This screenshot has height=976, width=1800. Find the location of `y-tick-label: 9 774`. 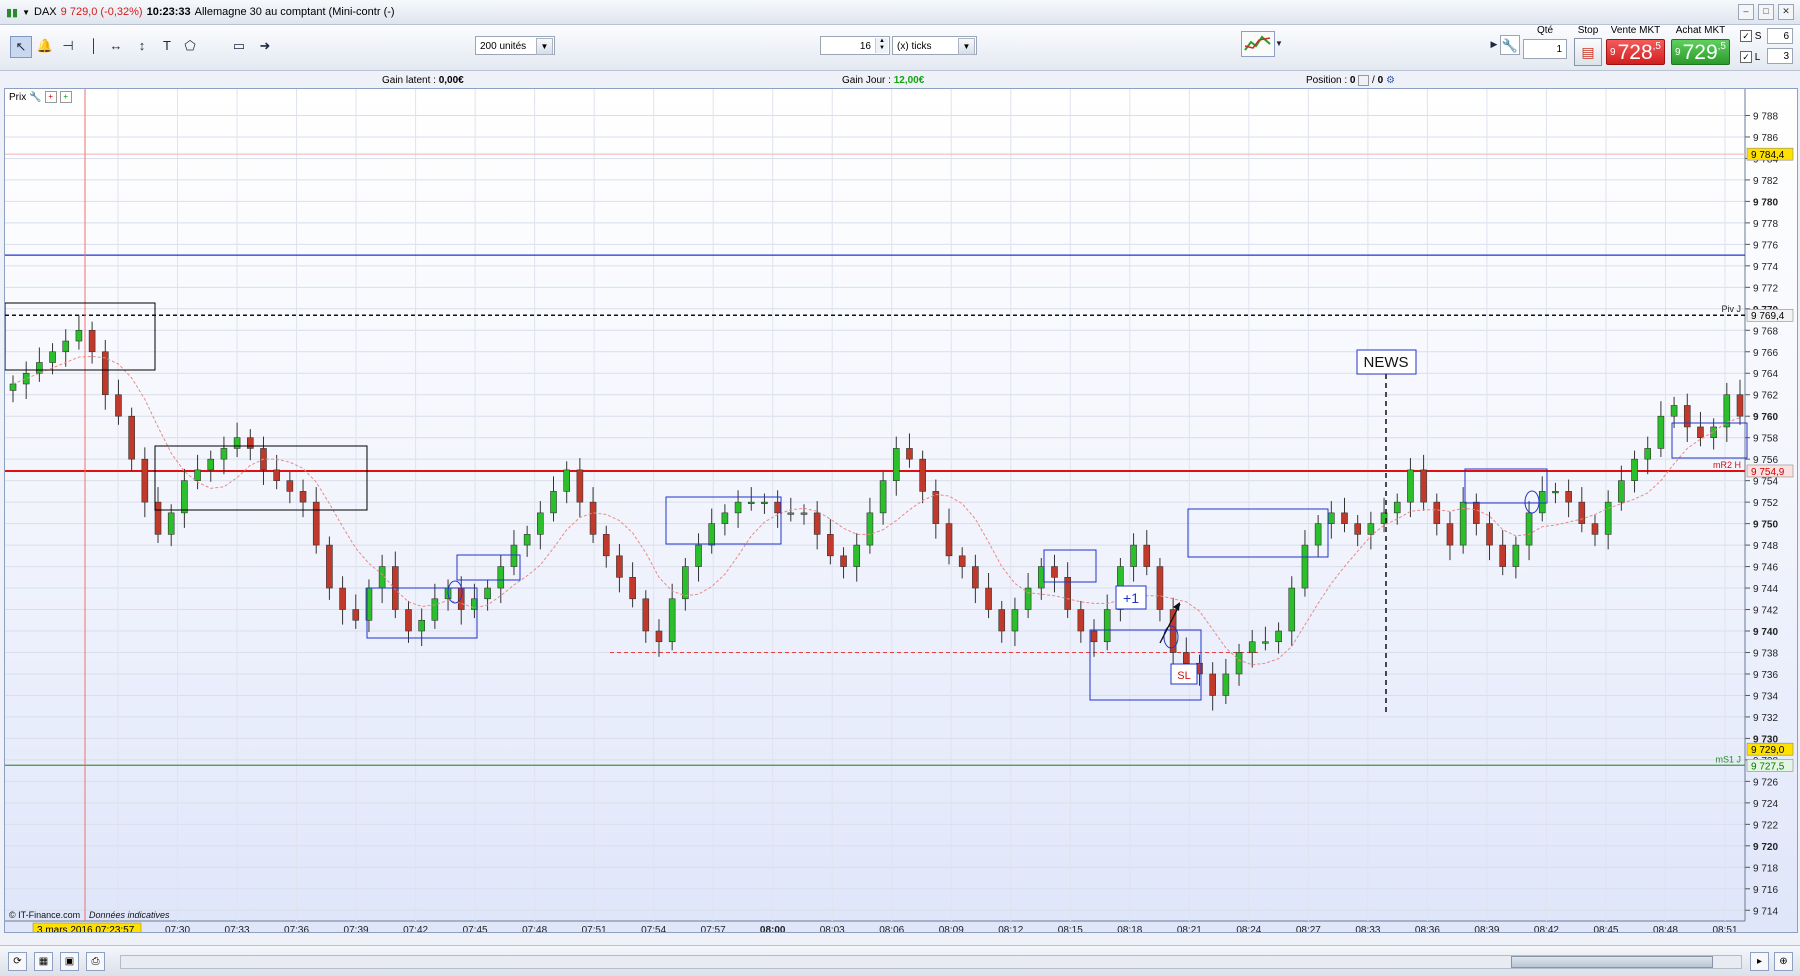

y-tick-label: 9 774 is located at coordinates (1765, 267).